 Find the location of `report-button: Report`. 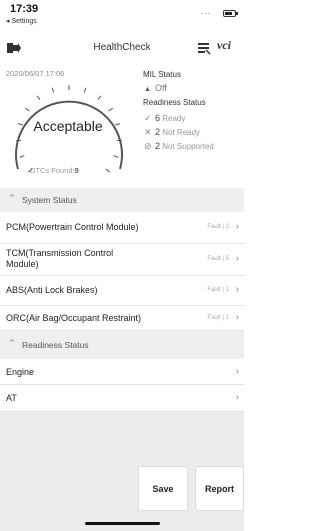

report-button: Report is located at coordinates (219, 488).